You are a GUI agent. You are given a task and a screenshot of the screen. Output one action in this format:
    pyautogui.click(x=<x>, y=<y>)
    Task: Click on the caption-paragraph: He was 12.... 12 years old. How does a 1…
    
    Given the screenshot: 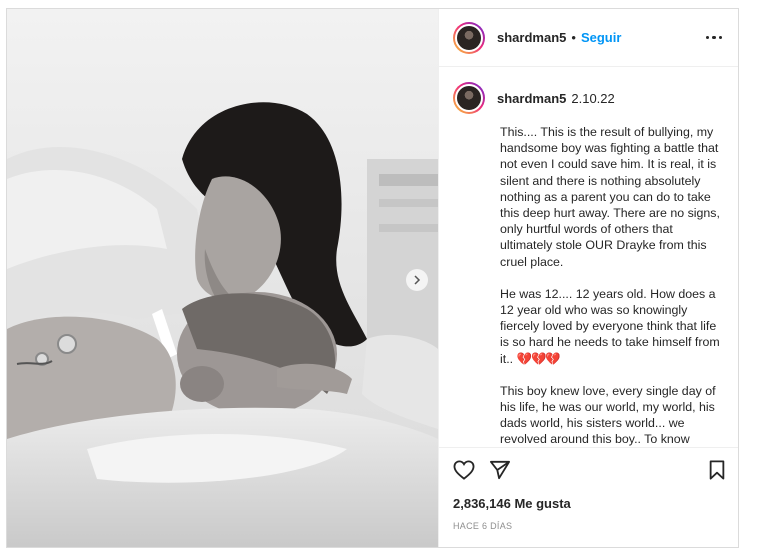 What is the action you would take?
    pyautogui.click(x=613, y=326)
    